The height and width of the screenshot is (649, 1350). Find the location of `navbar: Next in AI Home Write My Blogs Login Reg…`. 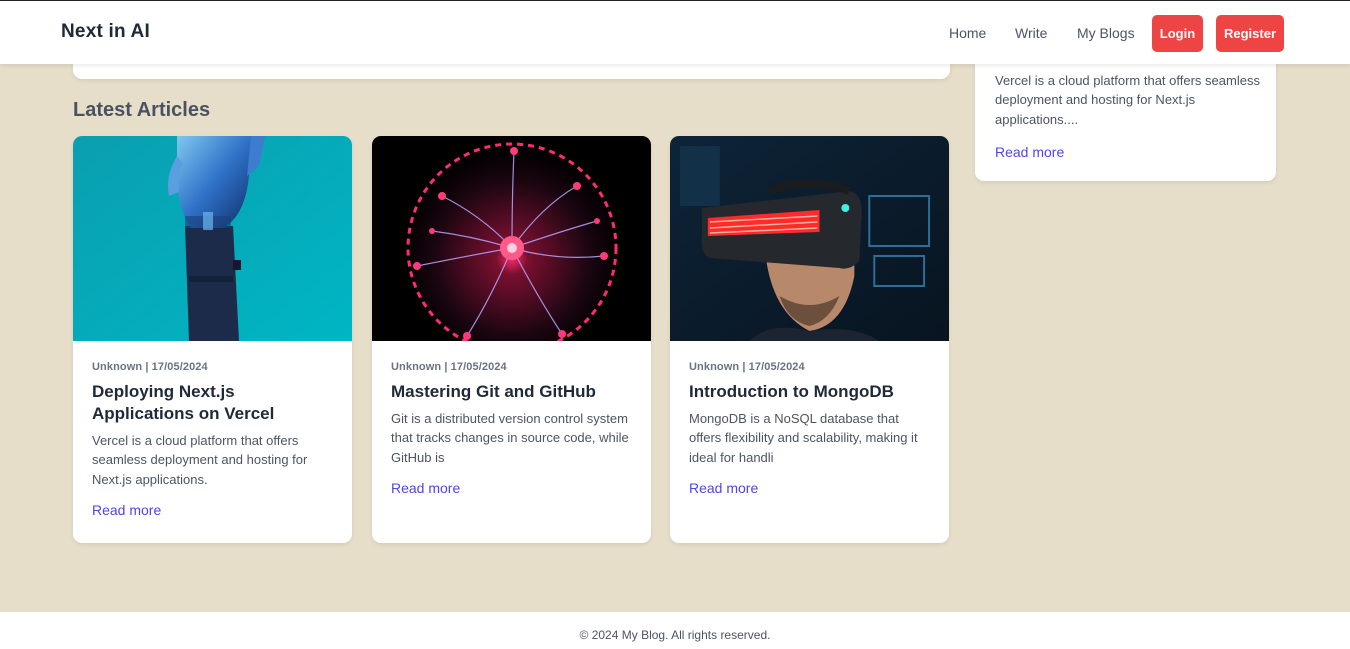

navbar: Next in AI Home Write My Blogs Login Reg… is located at coordinates (675, 32).